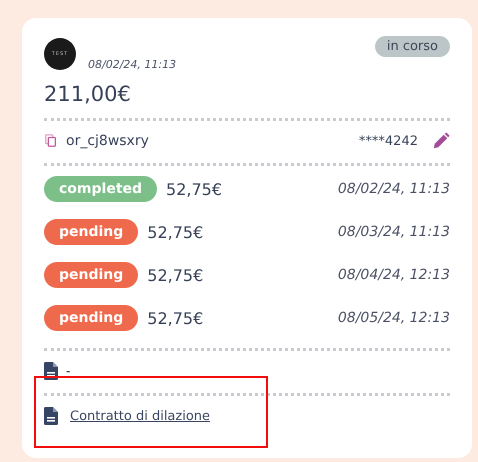 The image size is (478, 462). I want to click on order-id: or_cj8wsxry, so click(107, 141).